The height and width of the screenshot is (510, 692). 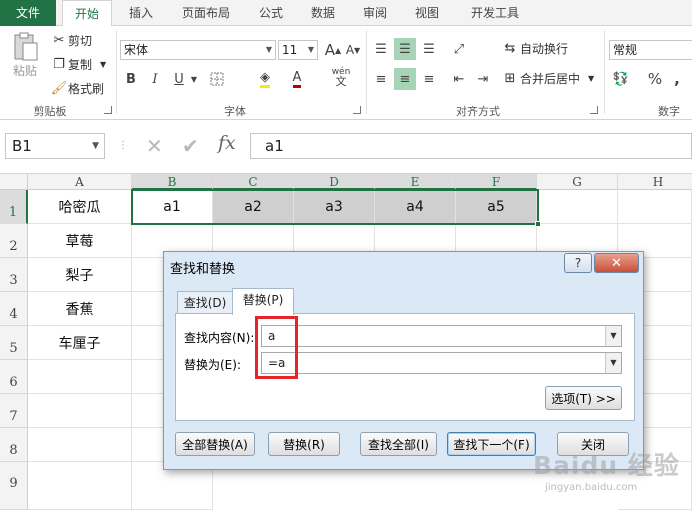 What do you see at coordinates (594, 110) in the screenshot?
I see `alignment-launcher-icon` at bounding box center [594, 110].